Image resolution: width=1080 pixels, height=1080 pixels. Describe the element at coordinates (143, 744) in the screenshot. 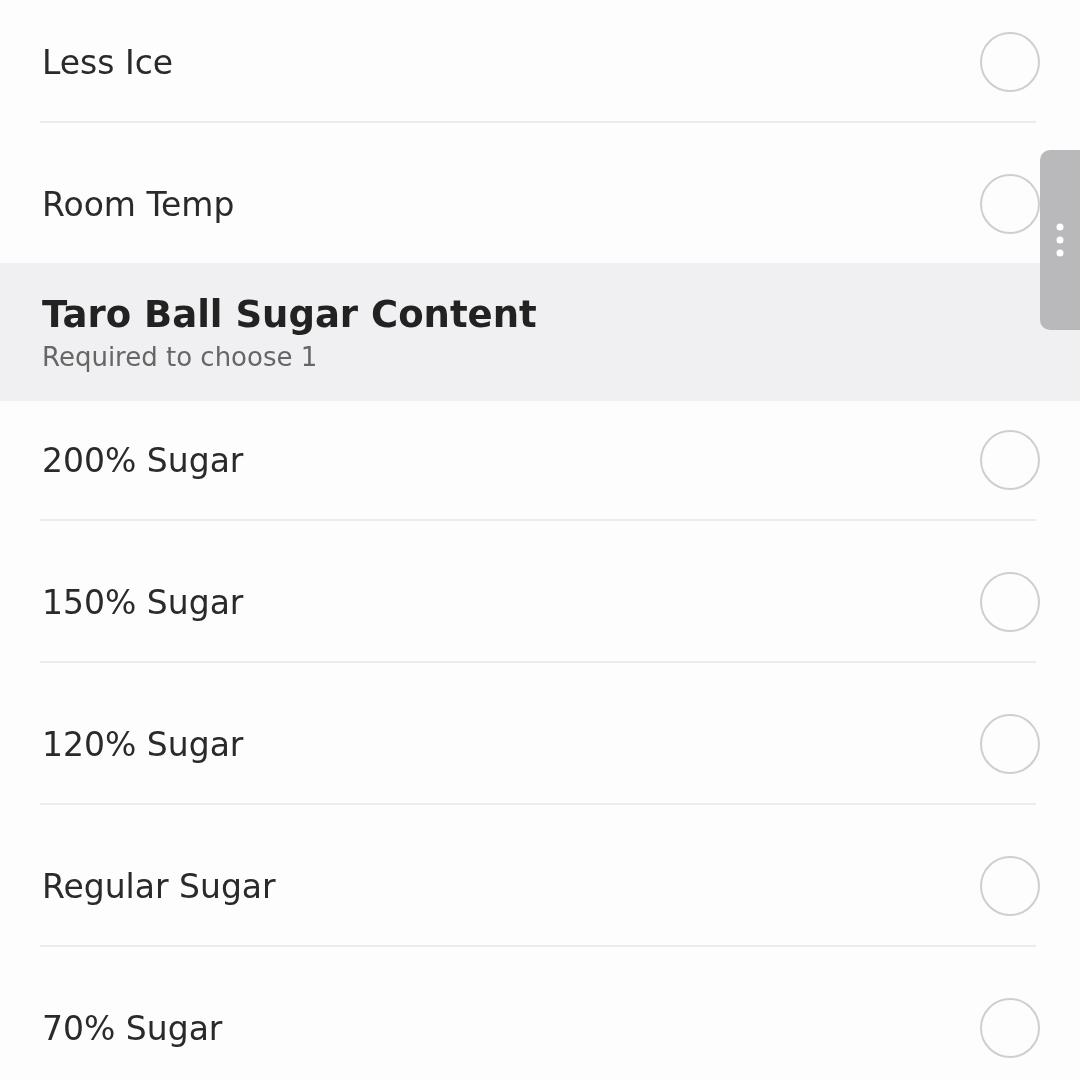

I see `option-label: 120% Sugar` at that location.